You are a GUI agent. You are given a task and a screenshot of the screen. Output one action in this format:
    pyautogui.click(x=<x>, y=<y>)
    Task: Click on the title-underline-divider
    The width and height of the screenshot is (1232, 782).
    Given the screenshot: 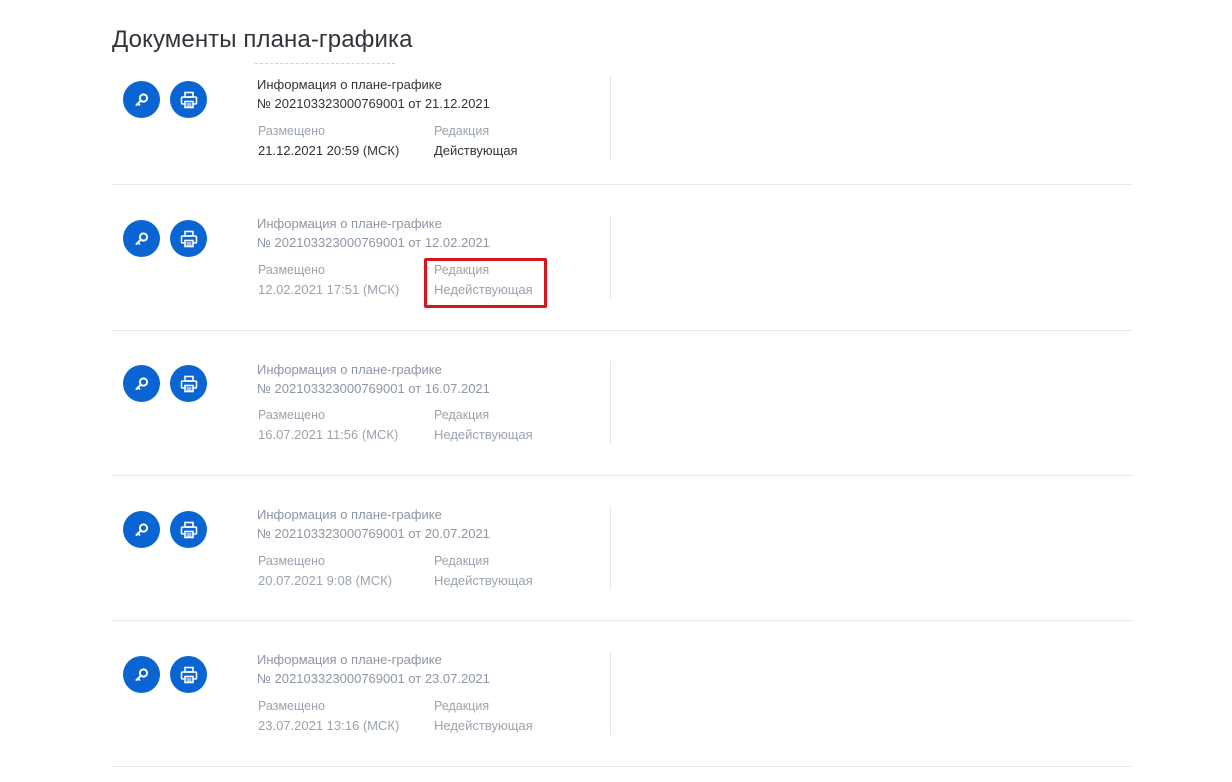 What is the action you would take?
    pyautogui.click(x=325, y=63)
    